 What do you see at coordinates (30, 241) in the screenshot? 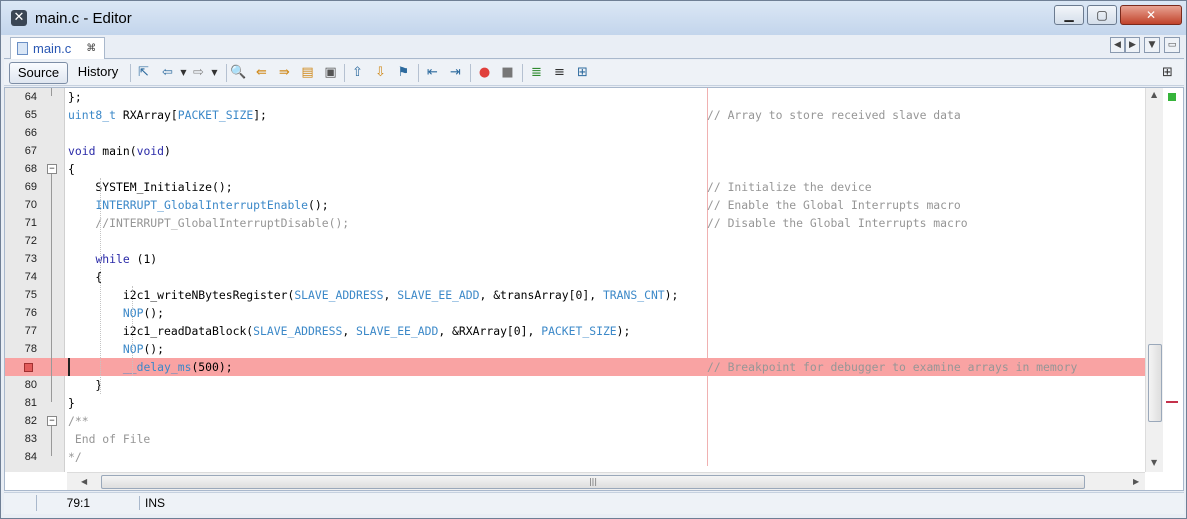
I see `line-number: 72` at bounding box center [30, 241].